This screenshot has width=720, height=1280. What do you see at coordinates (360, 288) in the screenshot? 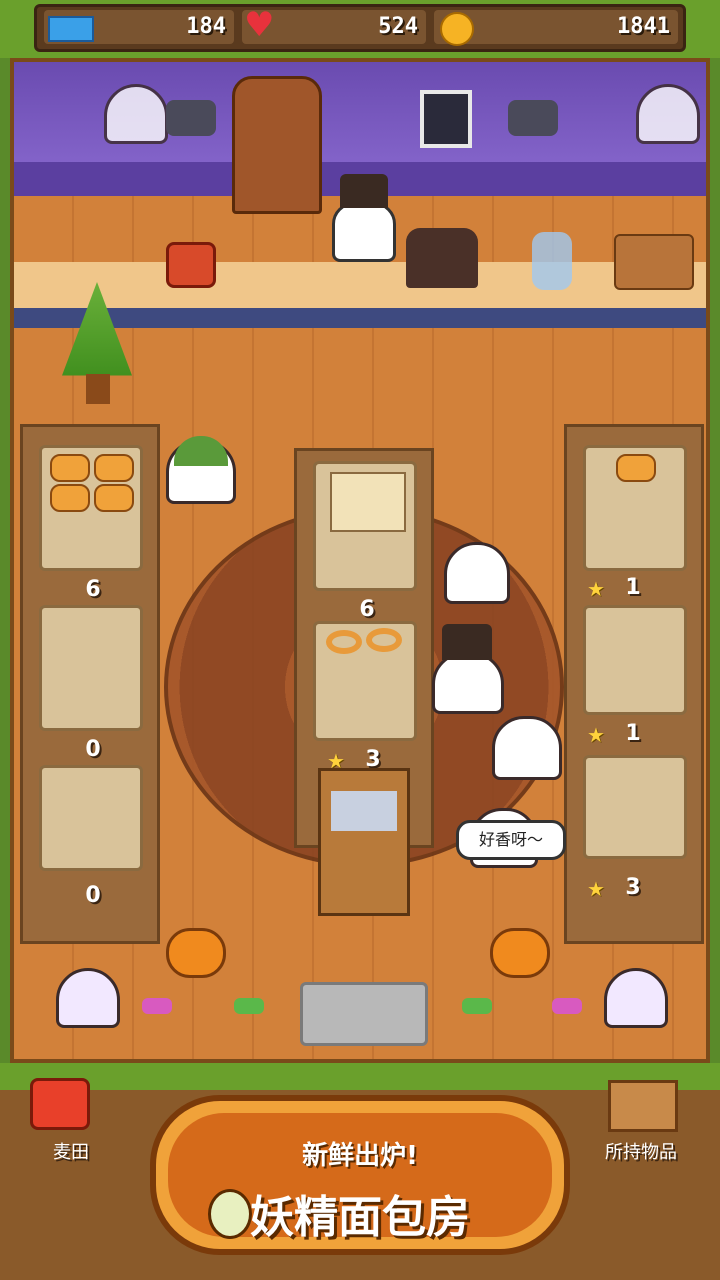
I see `counter` at bounding box center [360, 288].